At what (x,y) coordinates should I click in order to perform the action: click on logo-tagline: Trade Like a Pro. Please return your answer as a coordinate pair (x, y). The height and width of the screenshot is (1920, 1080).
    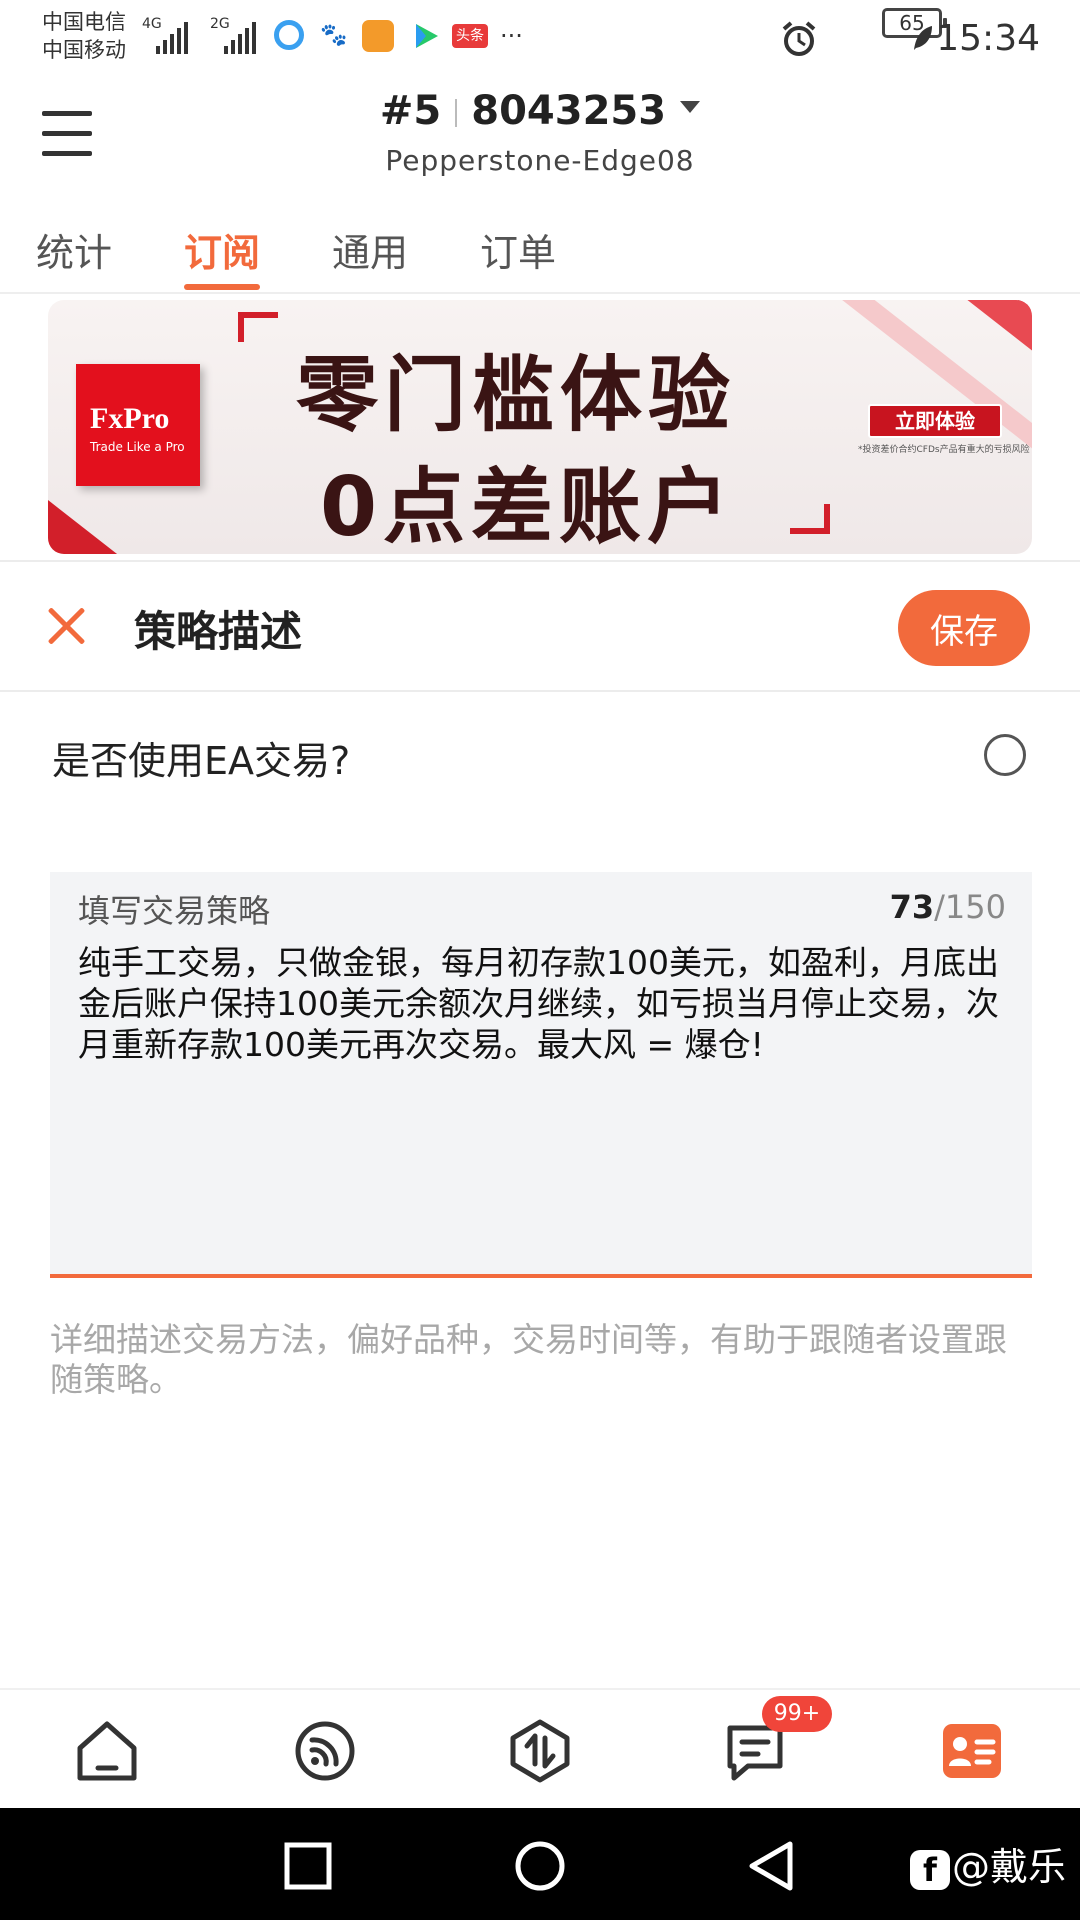
    Looking at the image, I should click on (137, 447).